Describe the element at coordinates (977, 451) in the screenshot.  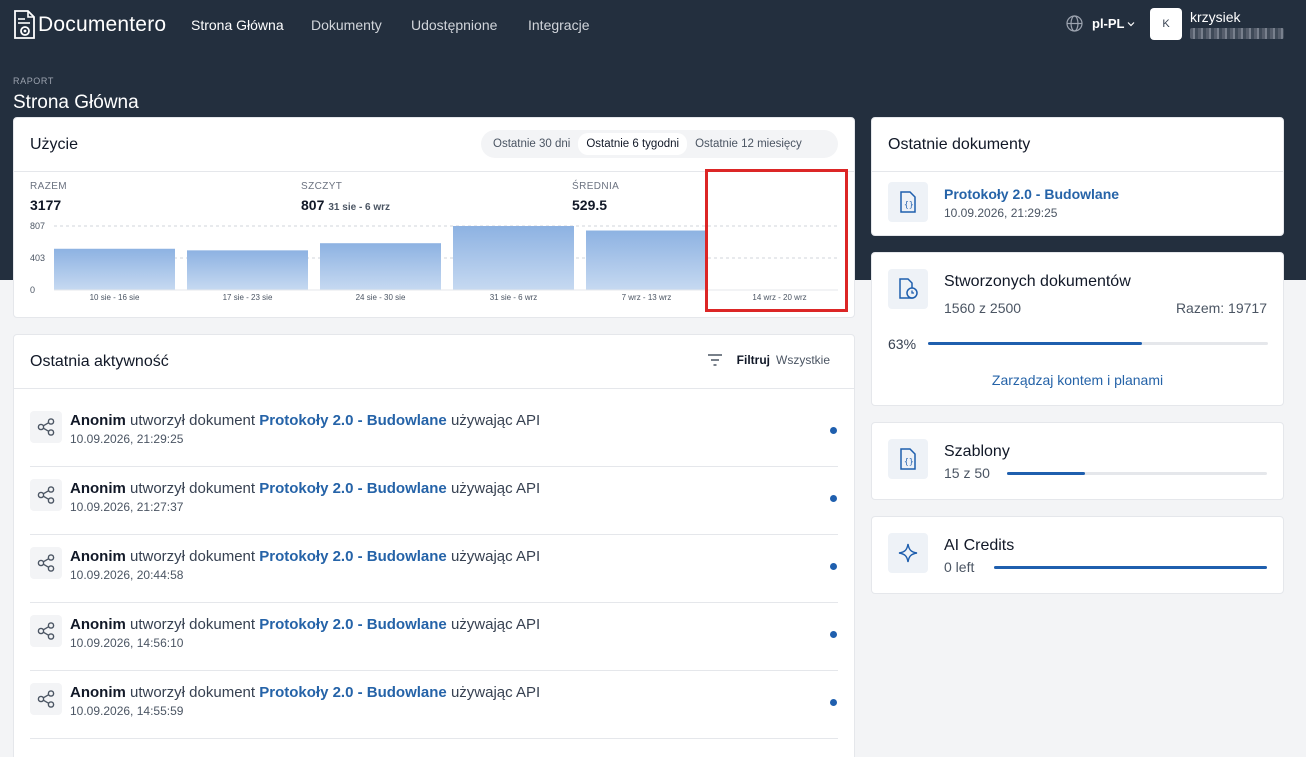
I see `templates-title: Szablony` at that location.